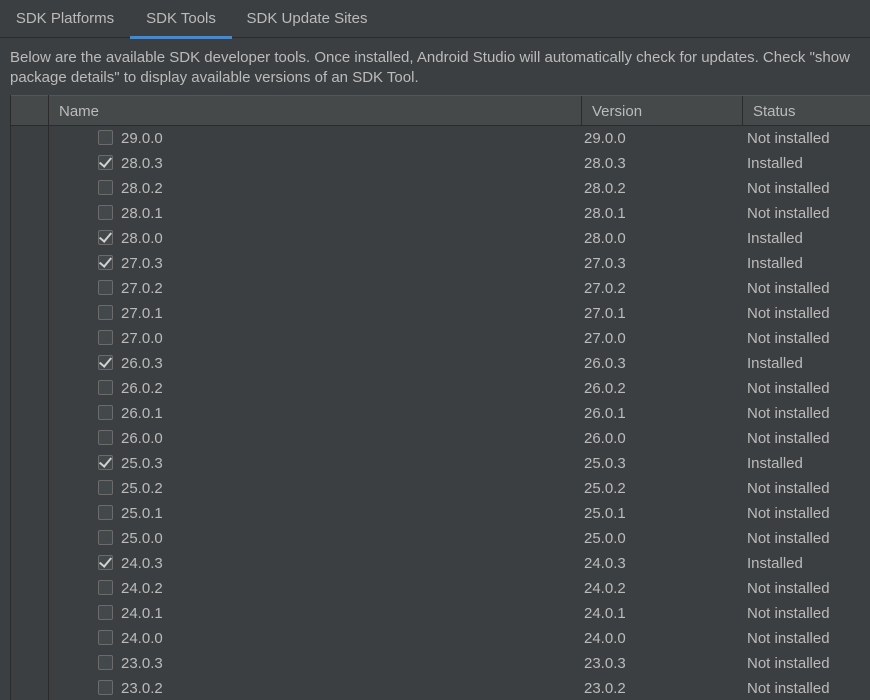 This screenshot has width=870, height=700. Describe the element at coordinates (142, 313) in the screenshot. I see `row-name: 27.0.1` at that location.